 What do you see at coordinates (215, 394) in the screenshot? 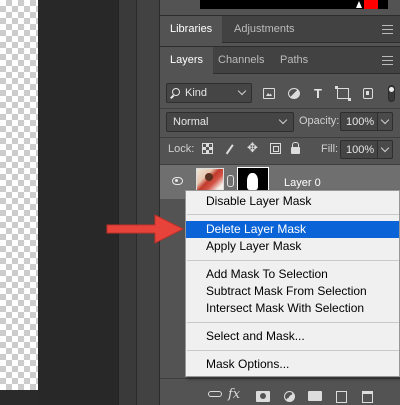
I see `link-layers-icon` at bounding box center [215, 394].